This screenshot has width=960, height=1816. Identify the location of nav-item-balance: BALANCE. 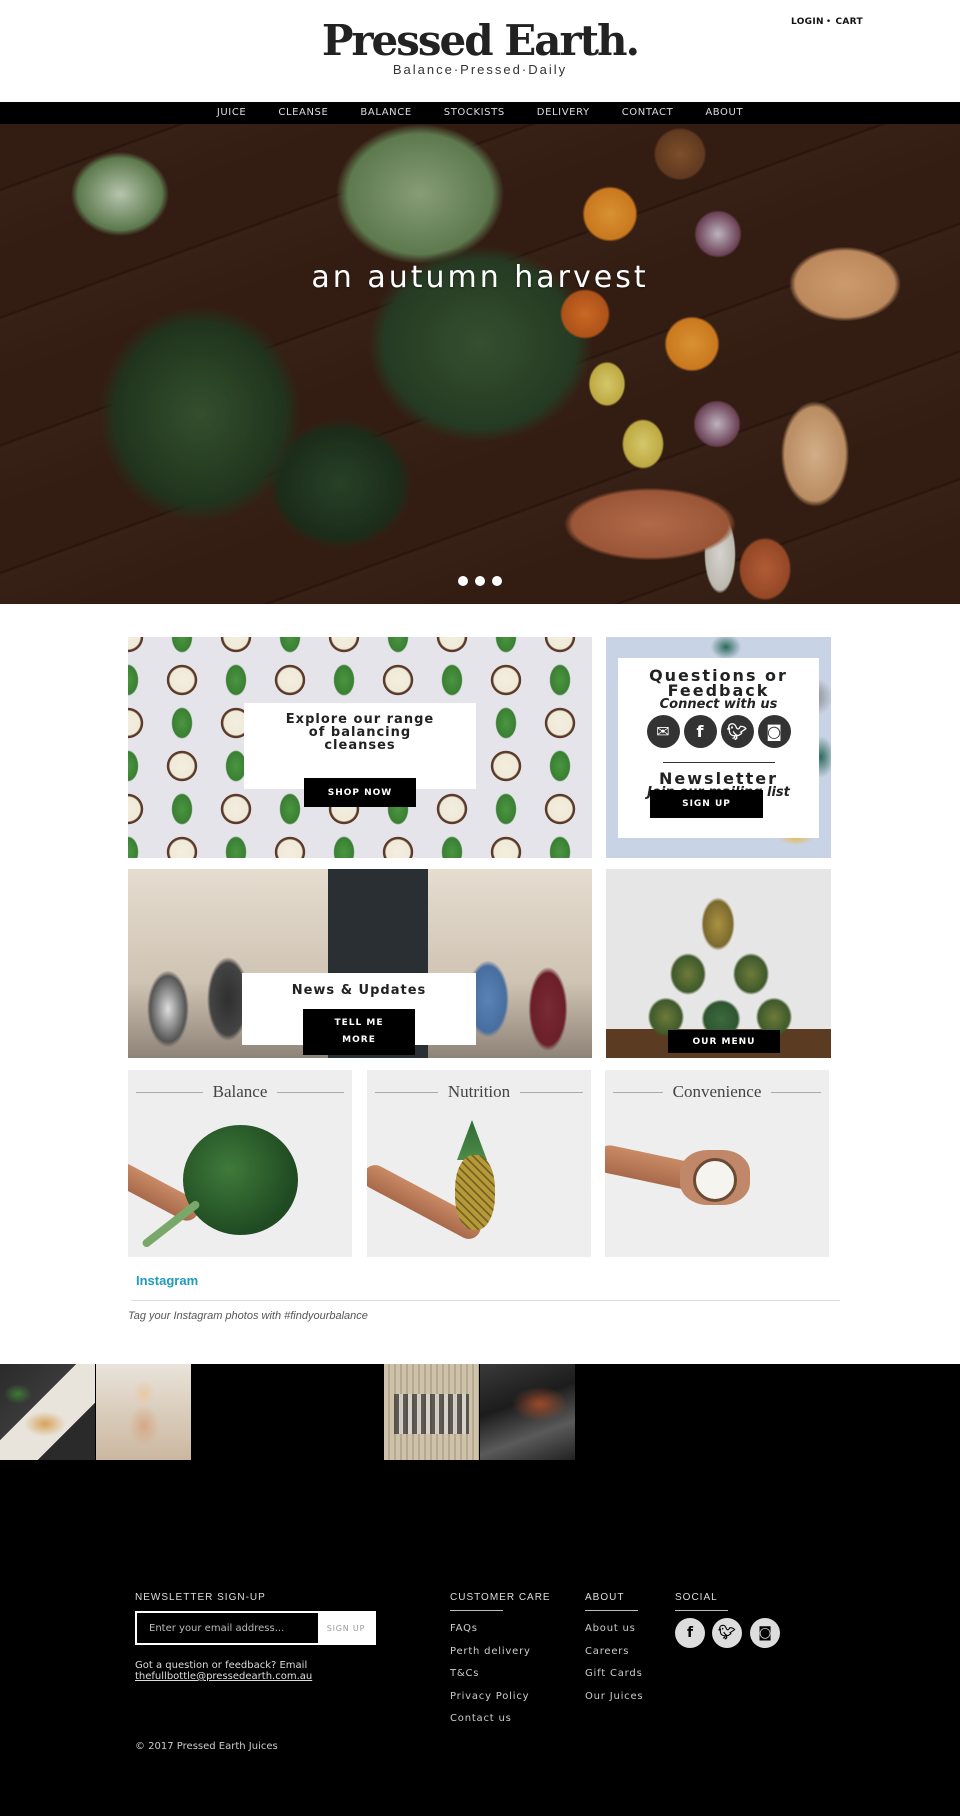
(385, 113).